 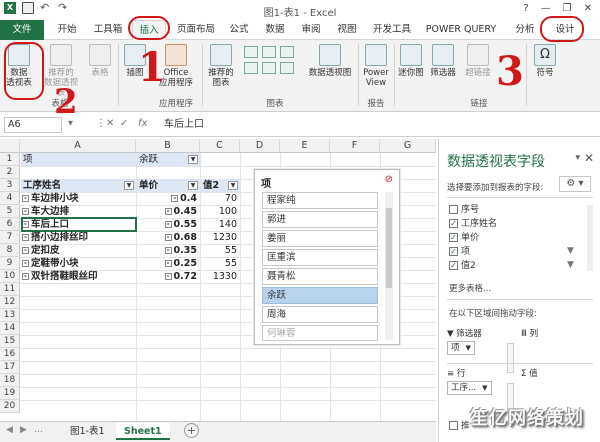 I want to click on pivot-row-value: 100, so click(x=220, y=211).